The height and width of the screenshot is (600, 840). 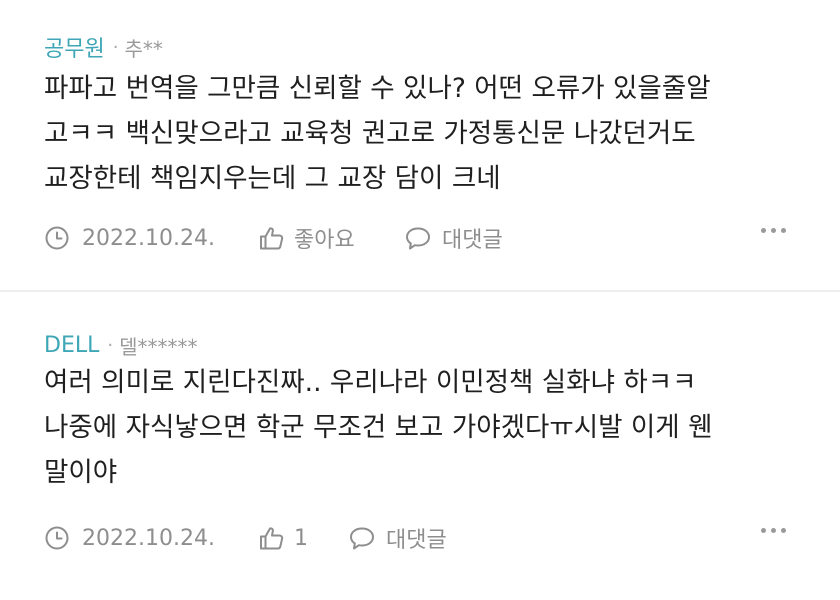 I want to click on comment-author-id: 델******, so click(x=158, y=346).